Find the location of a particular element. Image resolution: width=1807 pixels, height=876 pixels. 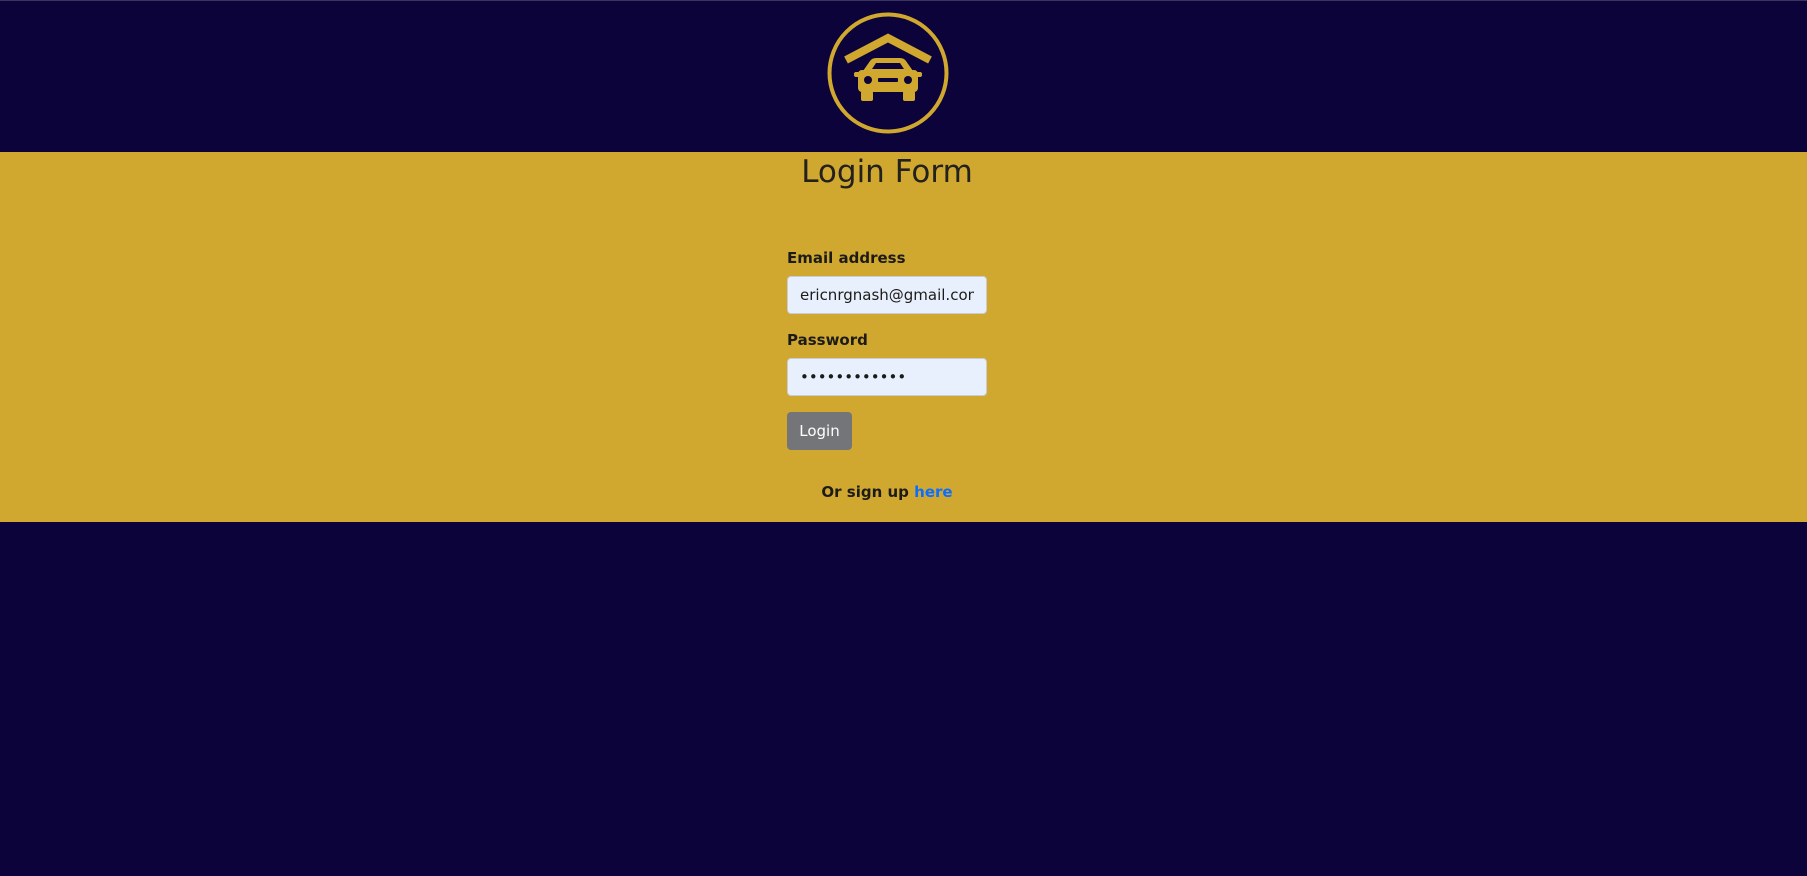

signup-prefix: Or sign up is located at coordinates (868, 492).